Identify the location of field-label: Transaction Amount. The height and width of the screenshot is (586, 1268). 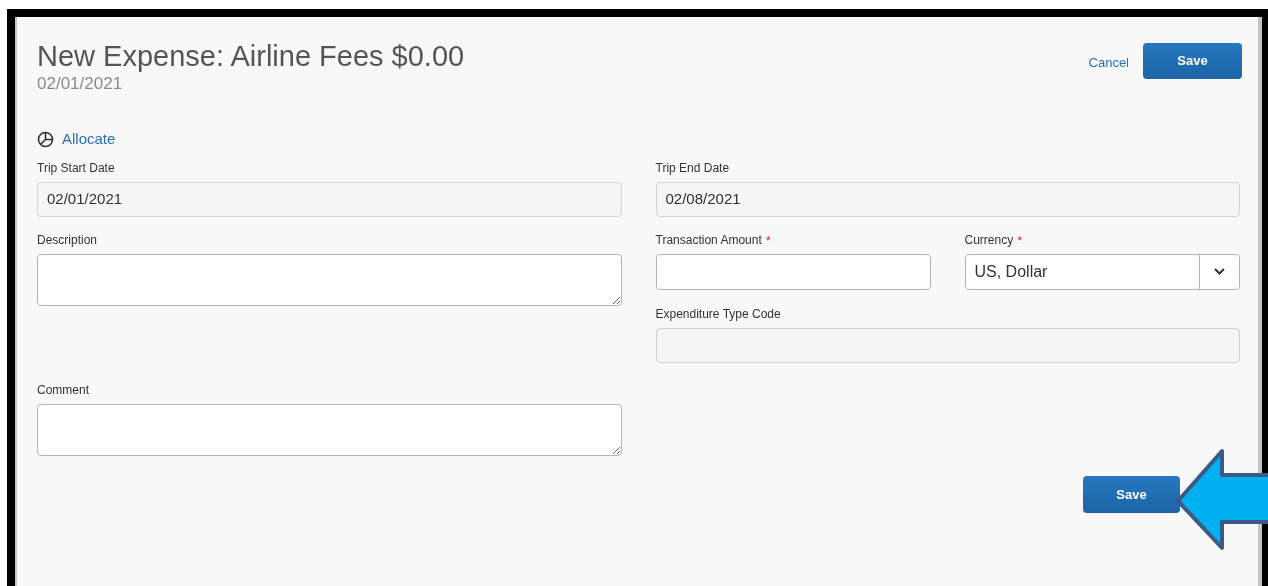
(708, 240).